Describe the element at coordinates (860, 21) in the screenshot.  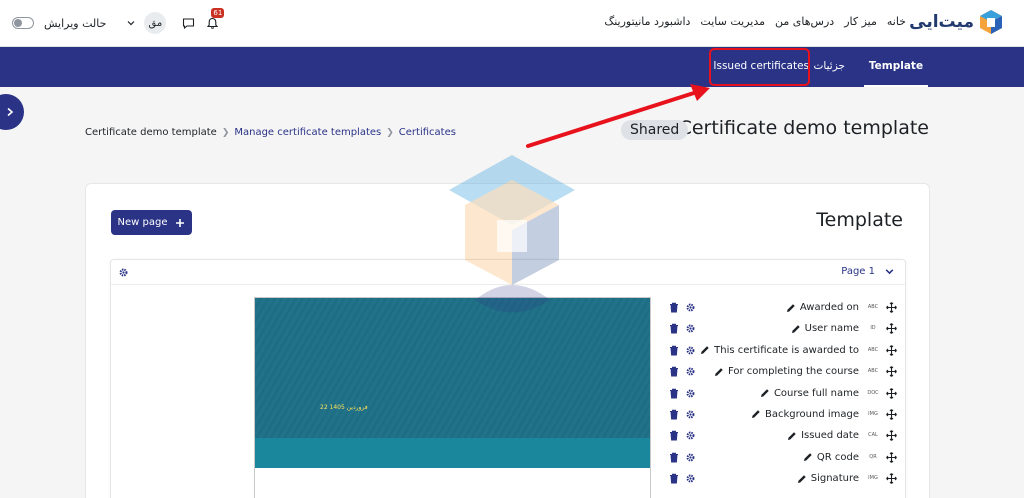
I see `nav-dashboard: میز کار` at that location.